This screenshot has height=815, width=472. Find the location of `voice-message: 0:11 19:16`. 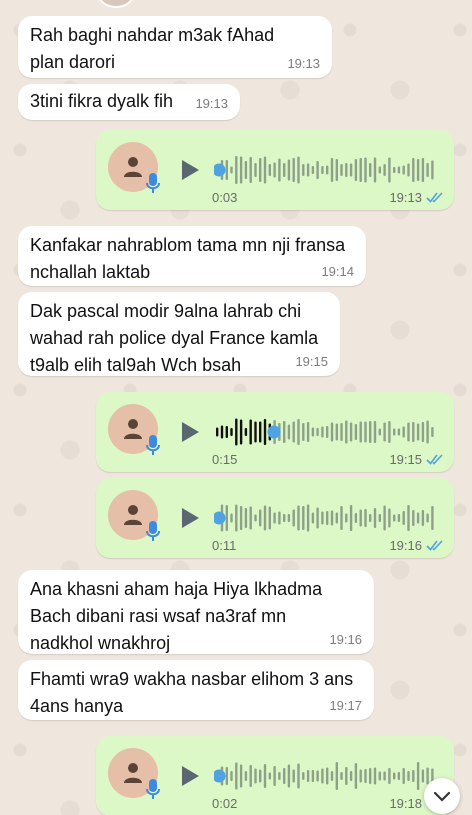

voice-message: 0:11 19:16 is located at coordinates (275, 518).